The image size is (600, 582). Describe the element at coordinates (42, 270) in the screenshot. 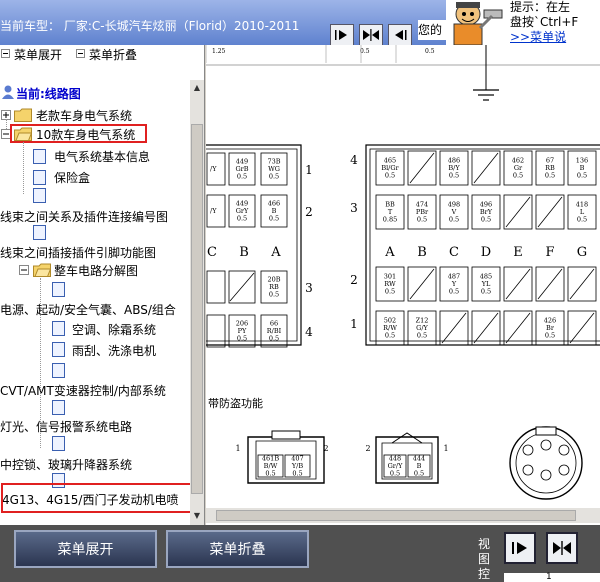

I see `open-folder-icon` at that location.